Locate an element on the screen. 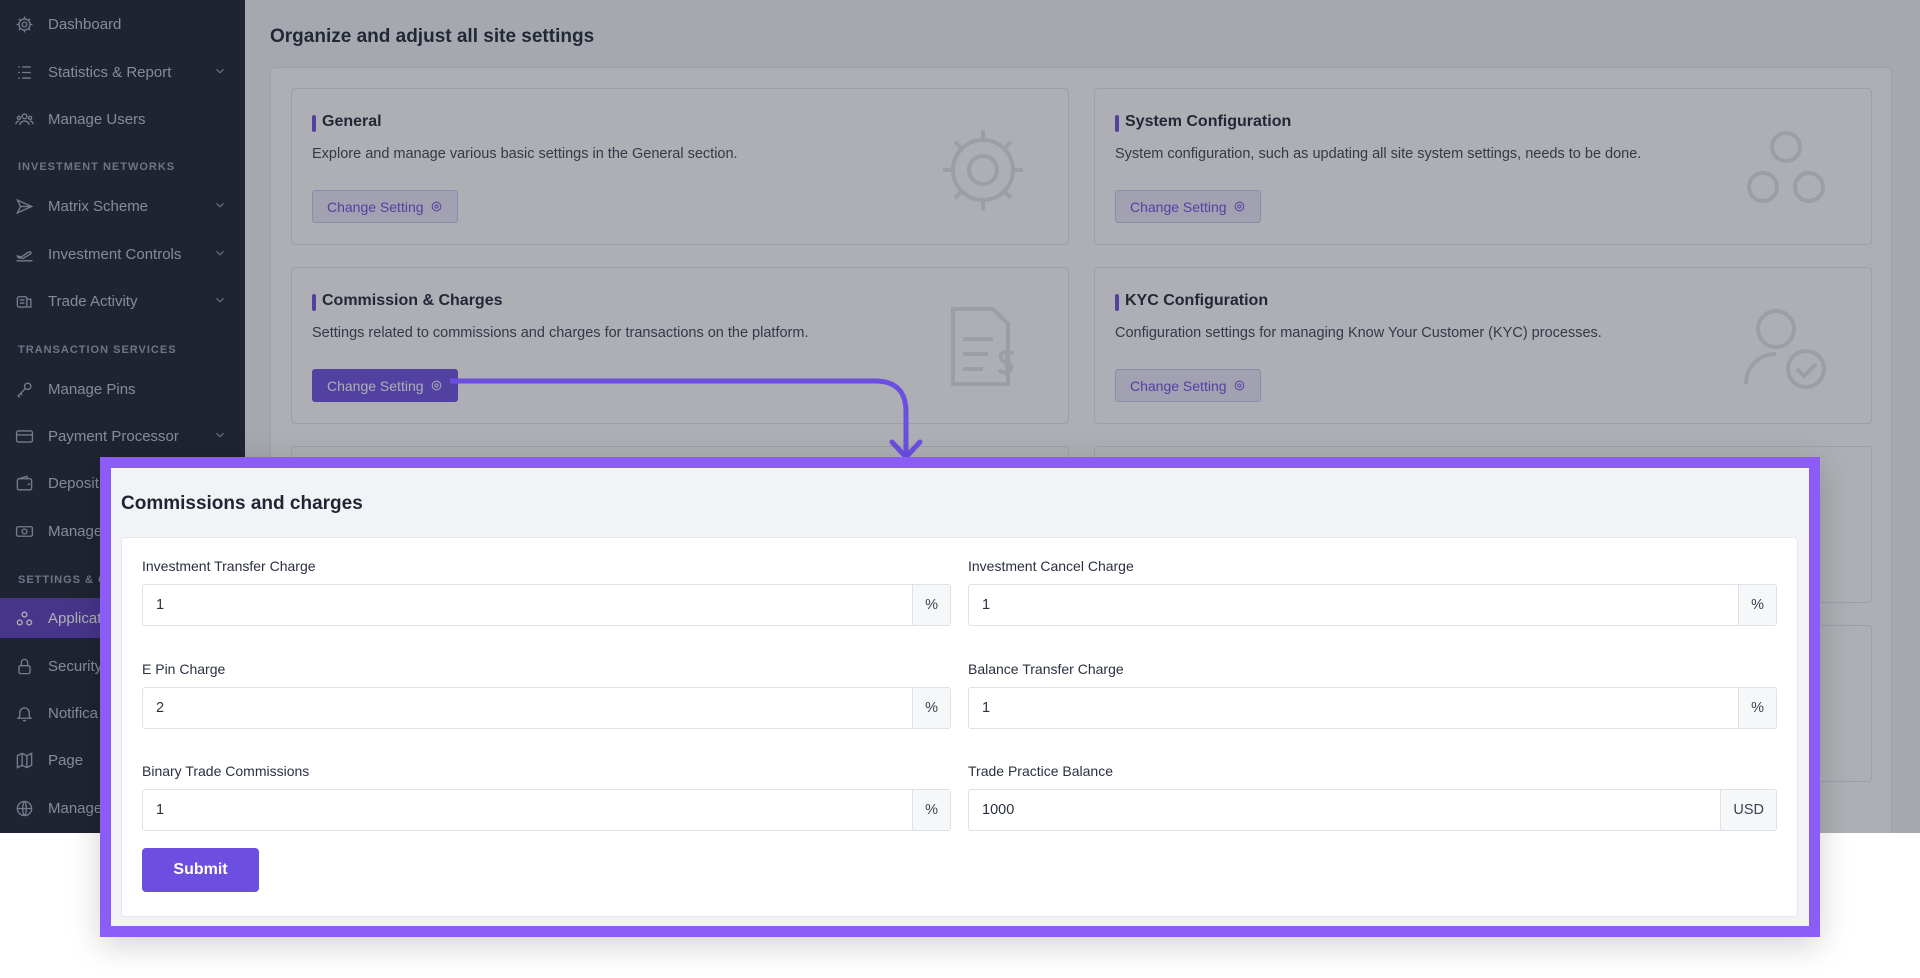 The image size is (1920, 978). submit-button: Submit is located at coordinates (200, 870).